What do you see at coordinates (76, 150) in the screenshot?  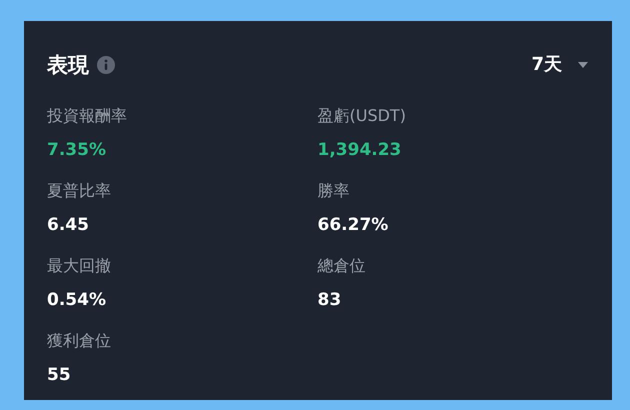 I see `metric-value: 7.35%` at bounding box center [76, 150].